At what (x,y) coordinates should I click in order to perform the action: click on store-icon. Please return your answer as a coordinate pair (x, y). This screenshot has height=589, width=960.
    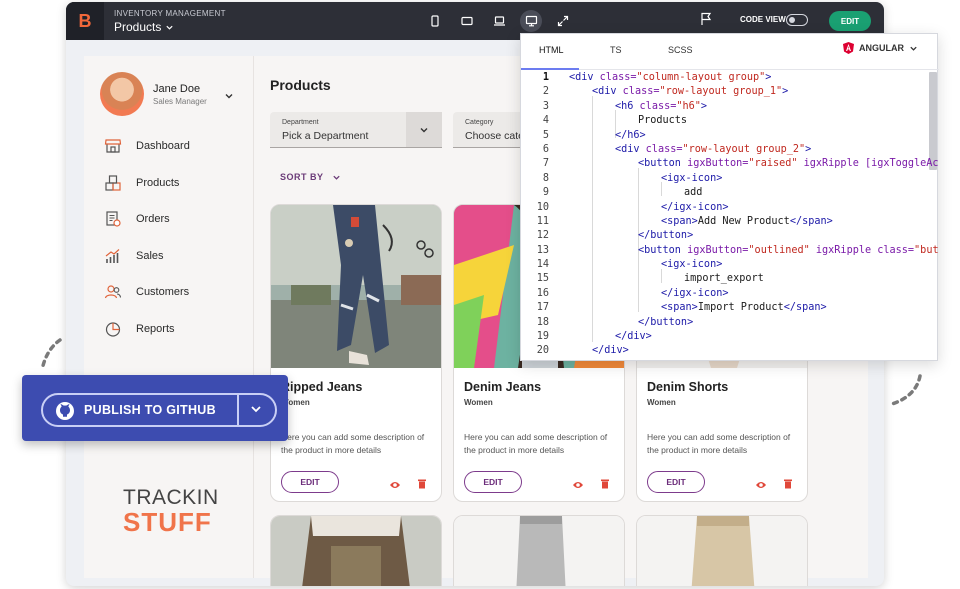
    Looking at the image, I should click on (113, 146).